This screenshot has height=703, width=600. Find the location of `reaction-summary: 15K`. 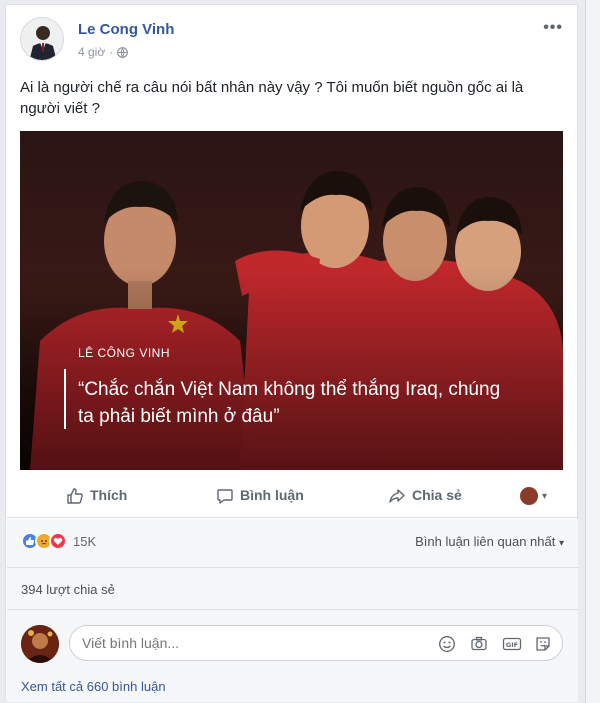

reaction-summary: 15K is located at coordinates (58, 541).